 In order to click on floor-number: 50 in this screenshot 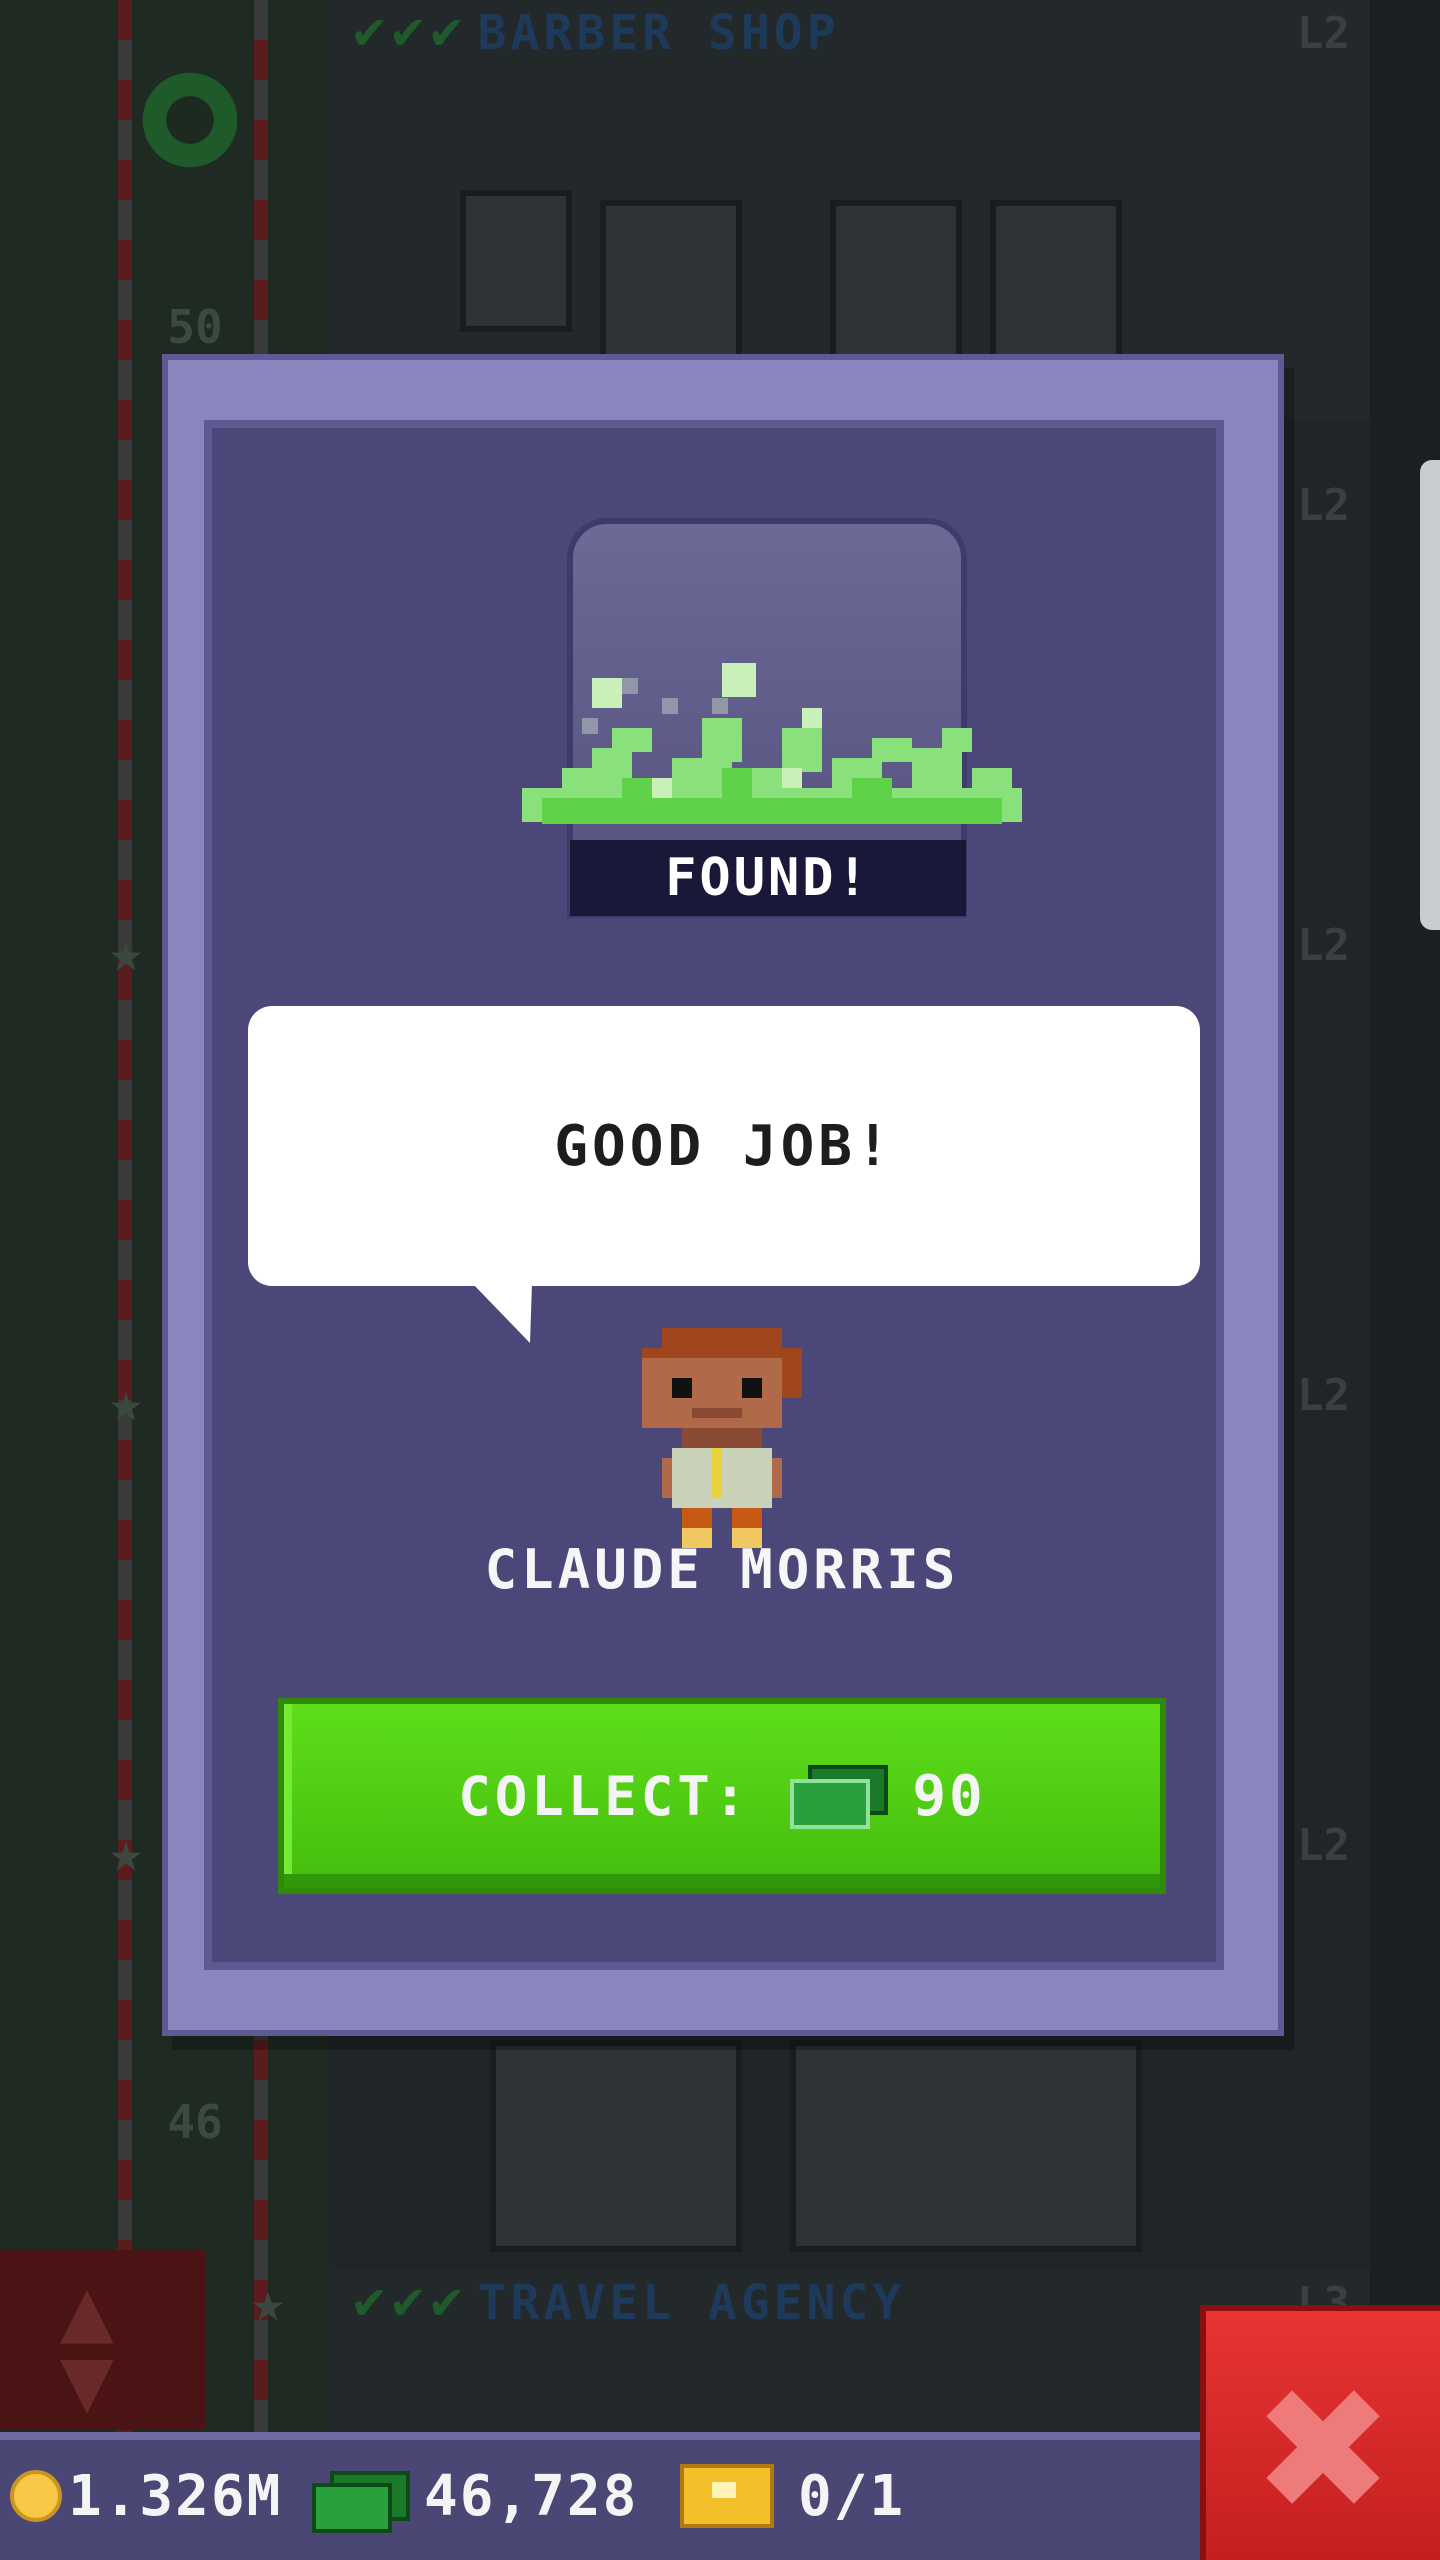, I will do `click(195, 327)`.